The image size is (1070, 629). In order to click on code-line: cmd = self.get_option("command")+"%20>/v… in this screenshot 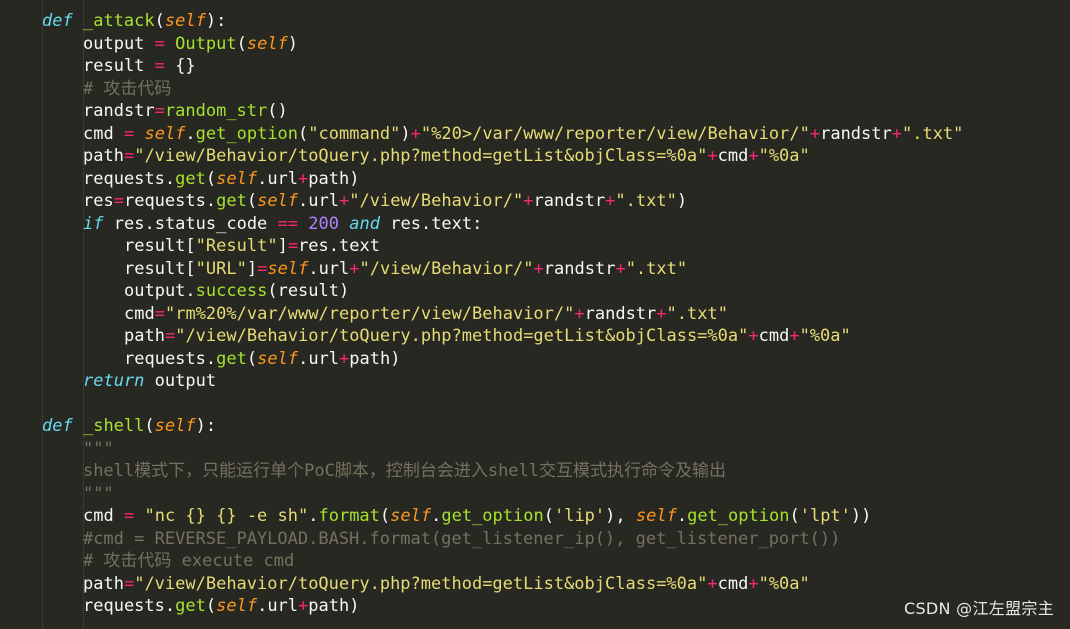, I will do `click(556, 134)`.